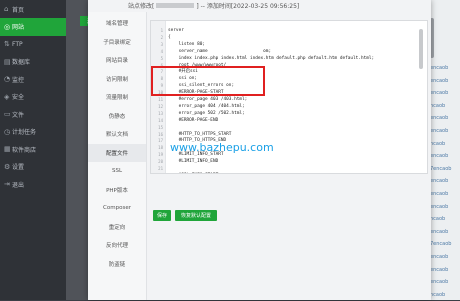 Image resolution: width=460 pixels, height=301 pixels. Describe the element at coordinates (7, 131) in the screenshot. I see `clock-icon: ◷` at that location.